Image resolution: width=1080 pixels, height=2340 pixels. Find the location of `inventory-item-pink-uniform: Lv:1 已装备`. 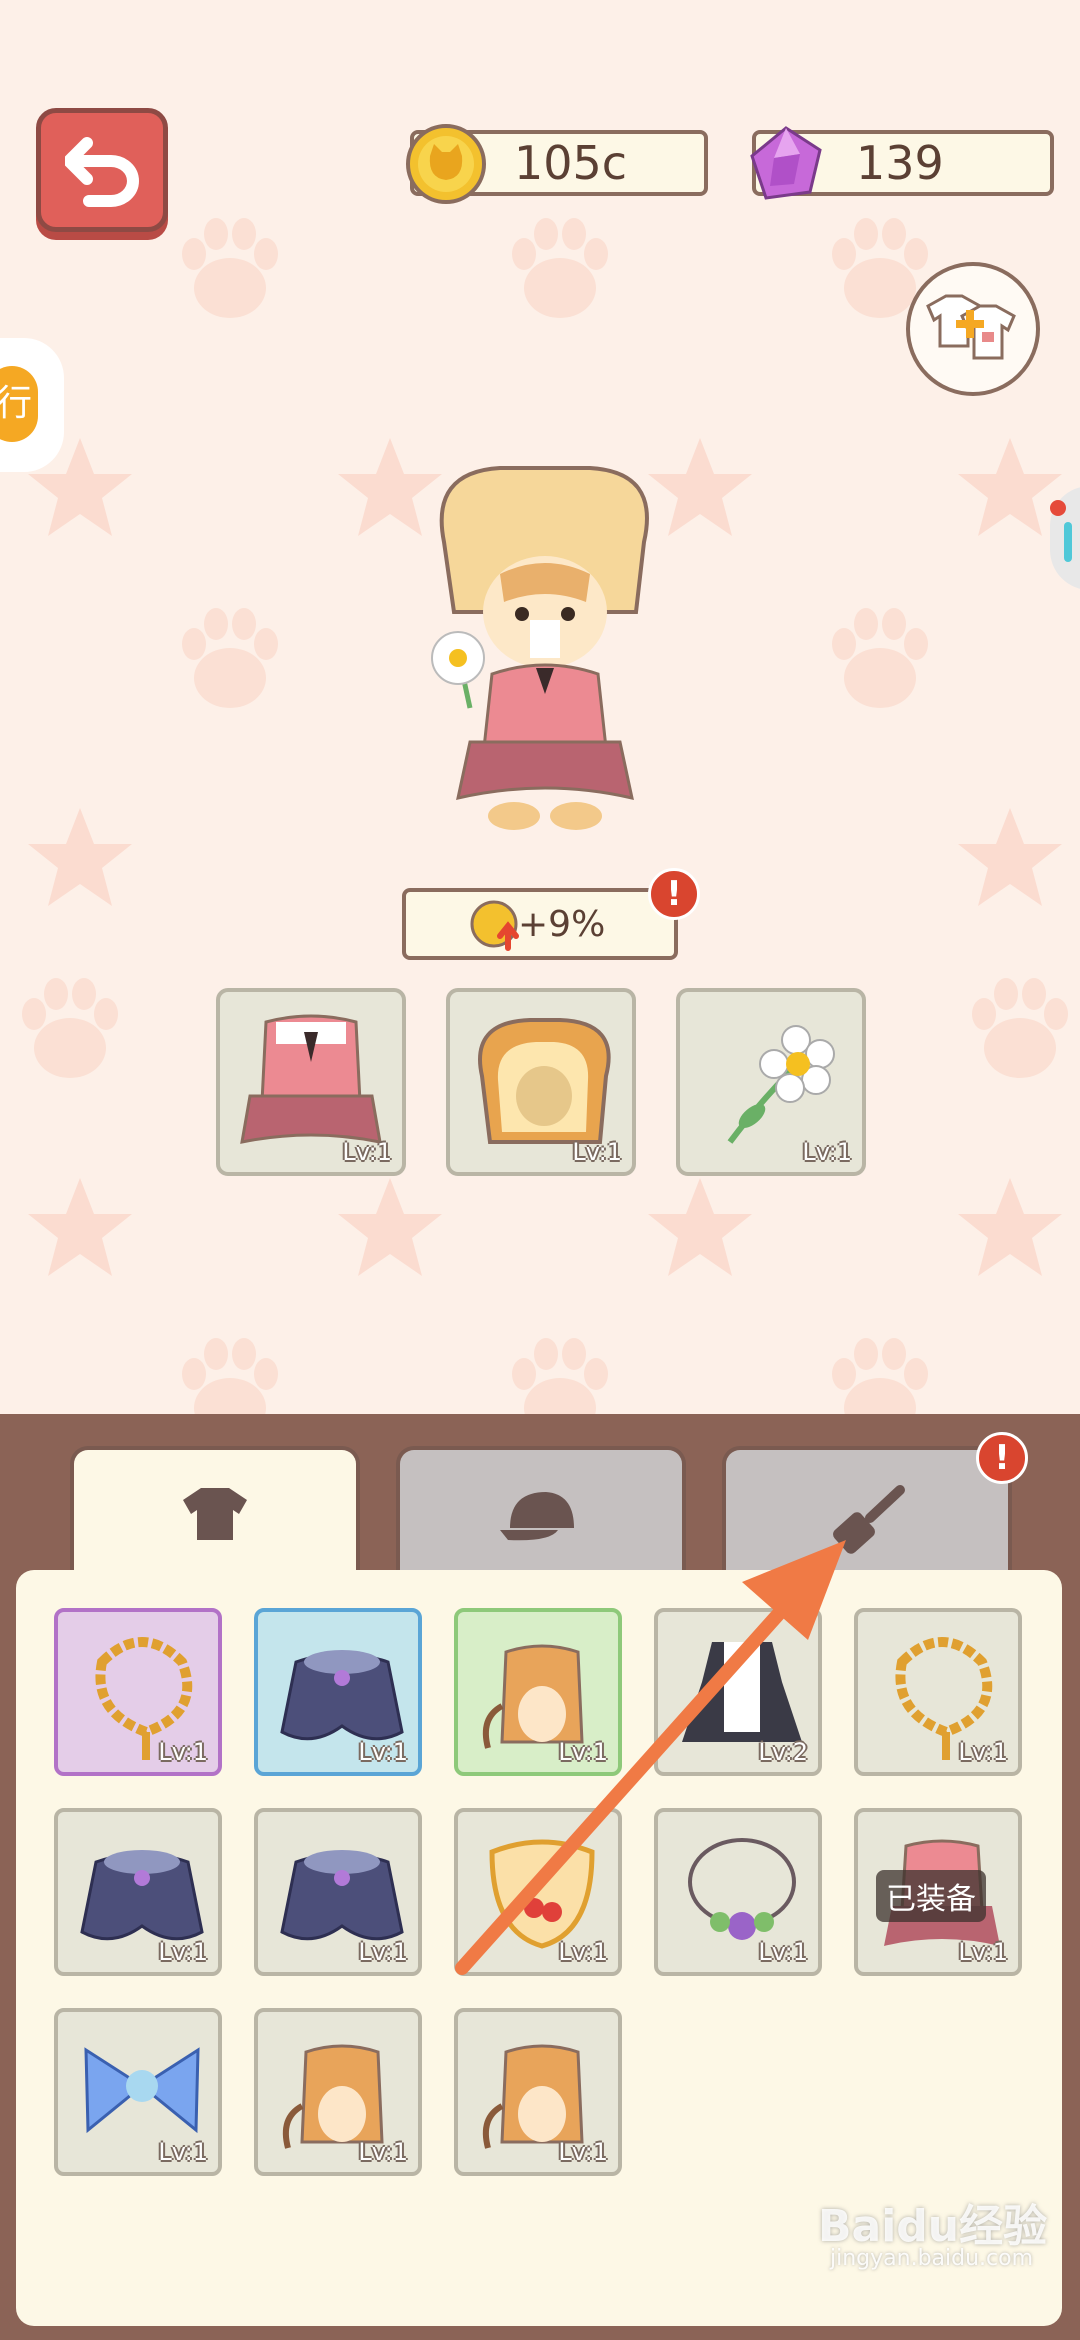

inventory-item-pink-uniform: Lv:1 已装备 is located at coordinates (938, 1892).